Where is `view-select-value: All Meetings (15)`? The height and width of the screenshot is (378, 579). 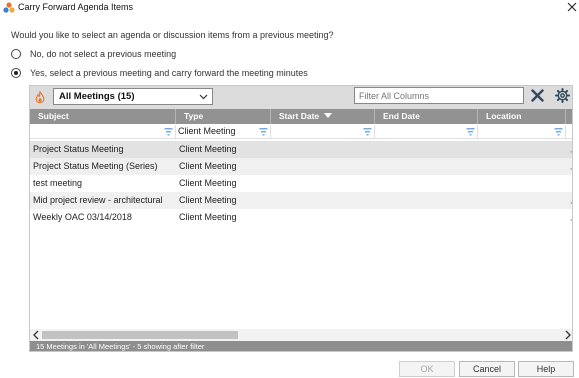 view-select-value: All Meetings (15) is located at coordinates (97, 96).